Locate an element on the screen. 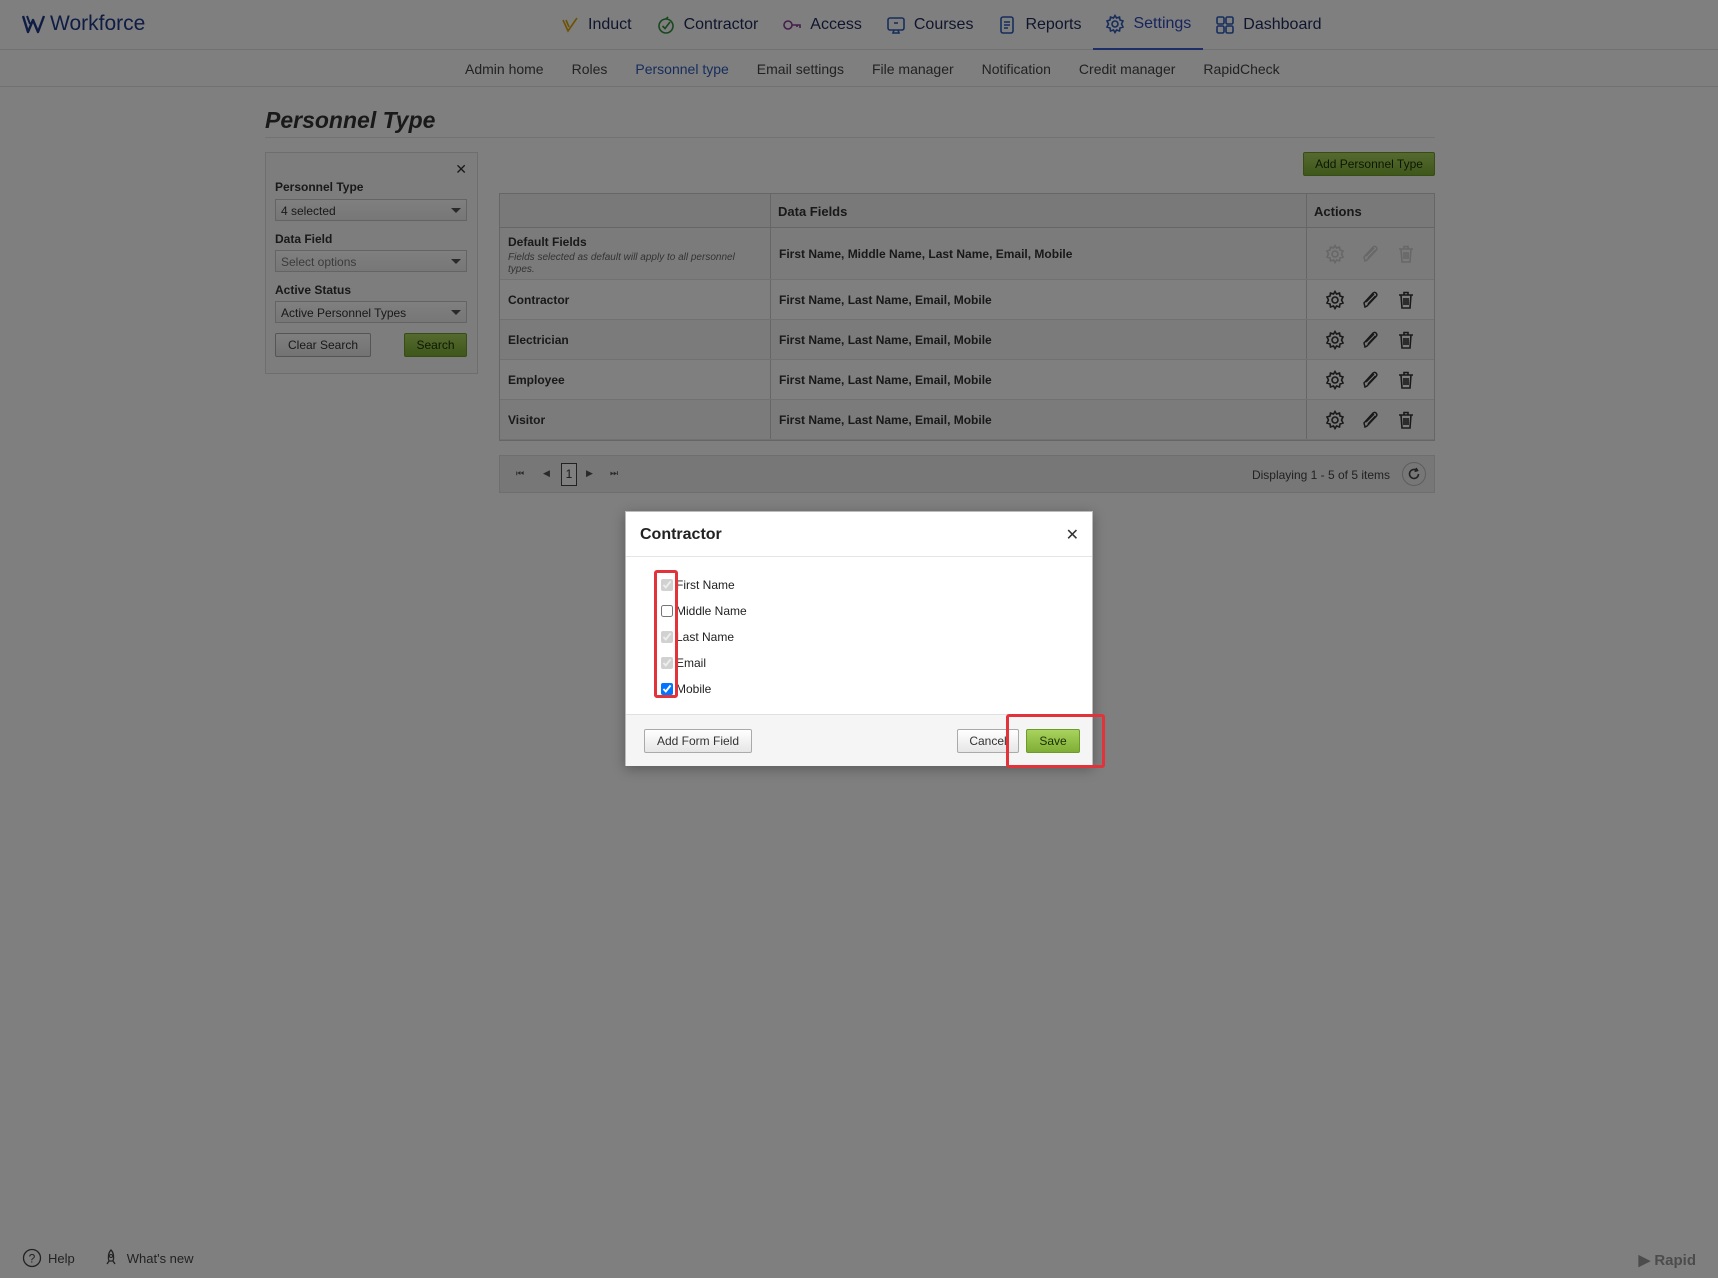  save-highlight is located at coordinates (1055, 741).